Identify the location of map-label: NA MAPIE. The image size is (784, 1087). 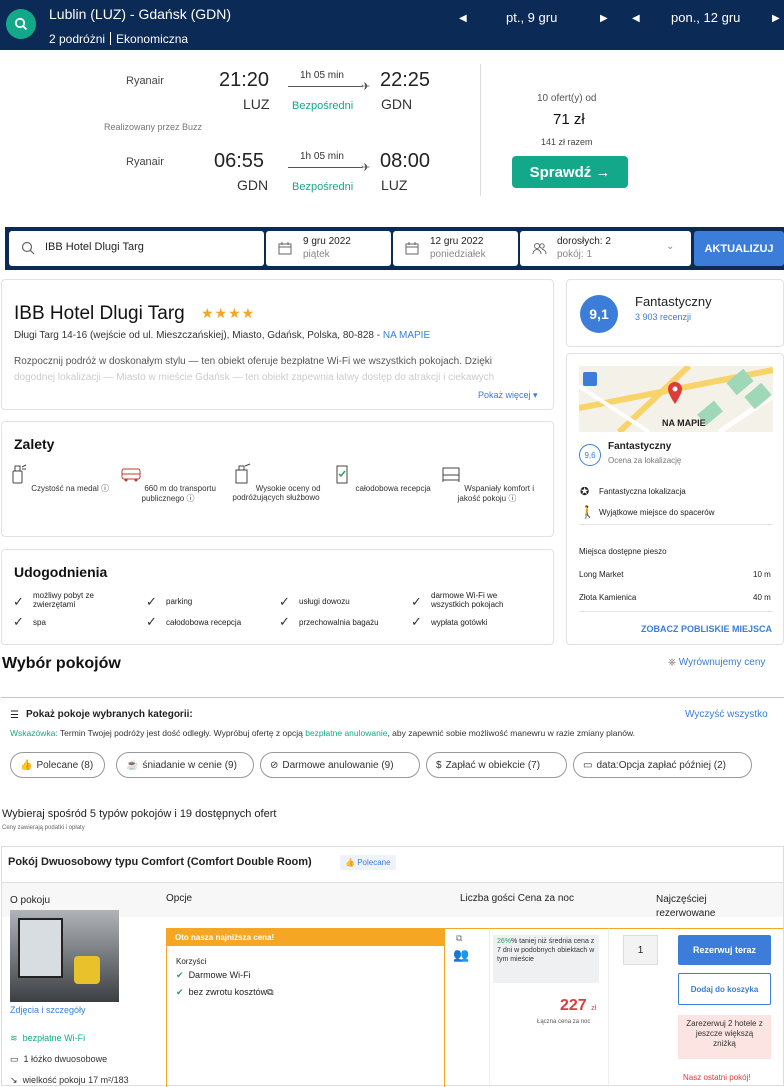
(684, 423).